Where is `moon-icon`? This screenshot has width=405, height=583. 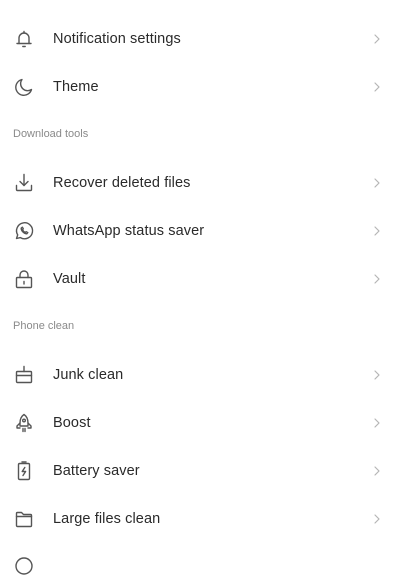
moon-icon is located at coordinates (24, 87).